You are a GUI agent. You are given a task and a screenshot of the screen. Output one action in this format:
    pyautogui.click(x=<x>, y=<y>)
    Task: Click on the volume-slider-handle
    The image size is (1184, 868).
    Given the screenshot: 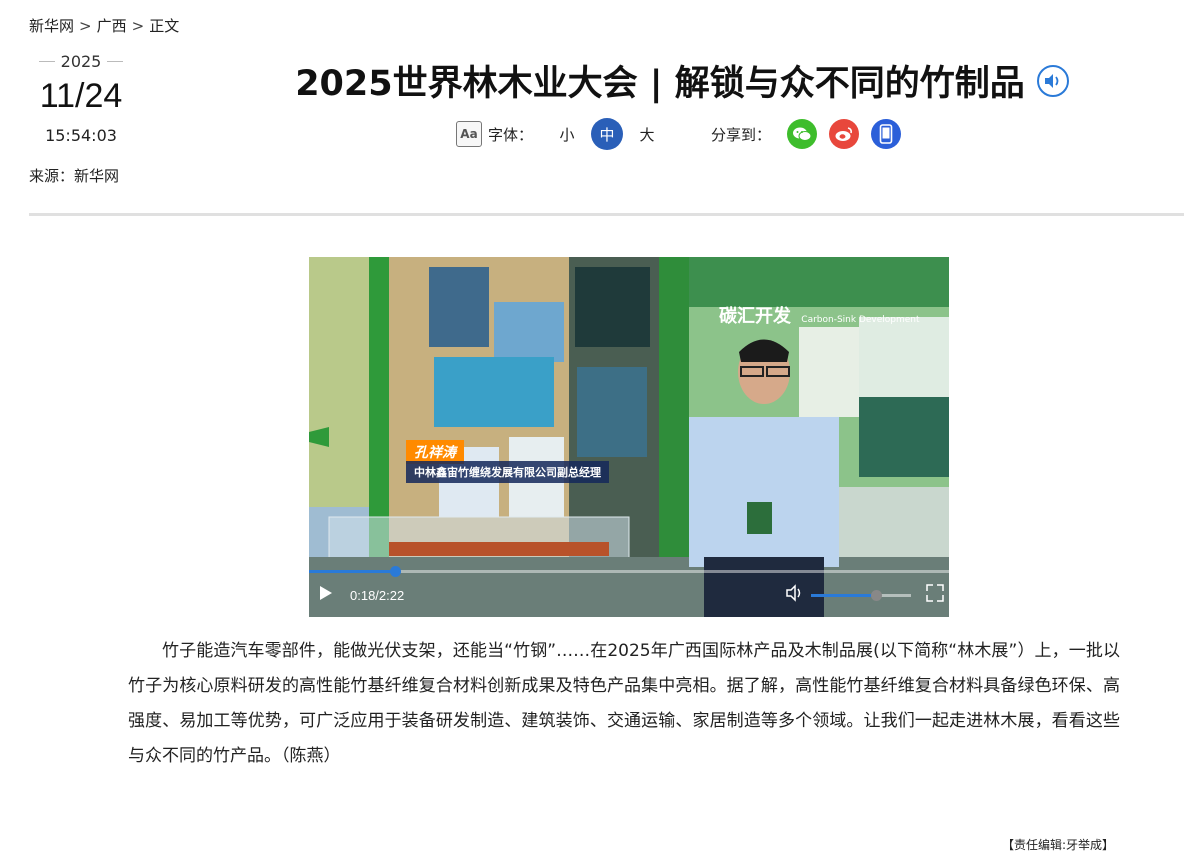 What is the action you would take?
    pyautogui.click(x=876, y=595)
    